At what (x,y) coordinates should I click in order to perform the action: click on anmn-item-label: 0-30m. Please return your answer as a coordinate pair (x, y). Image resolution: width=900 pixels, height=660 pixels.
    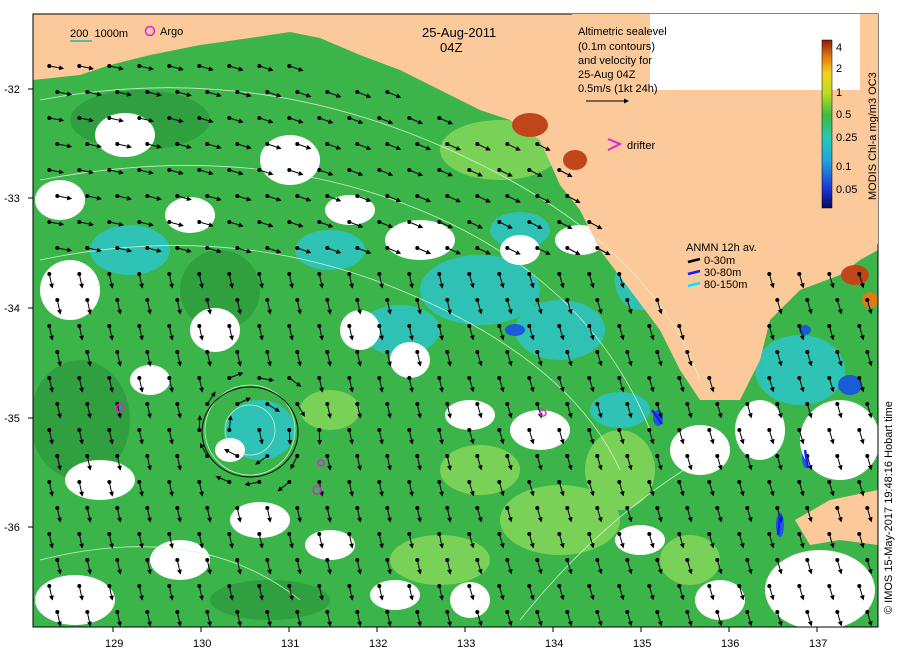
    Looking at the image, I should click on (719, 261).